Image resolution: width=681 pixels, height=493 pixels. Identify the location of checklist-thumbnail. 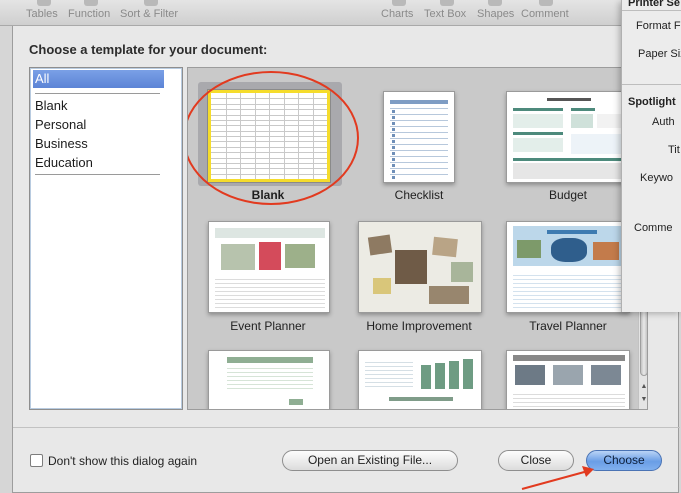
(419, 137).